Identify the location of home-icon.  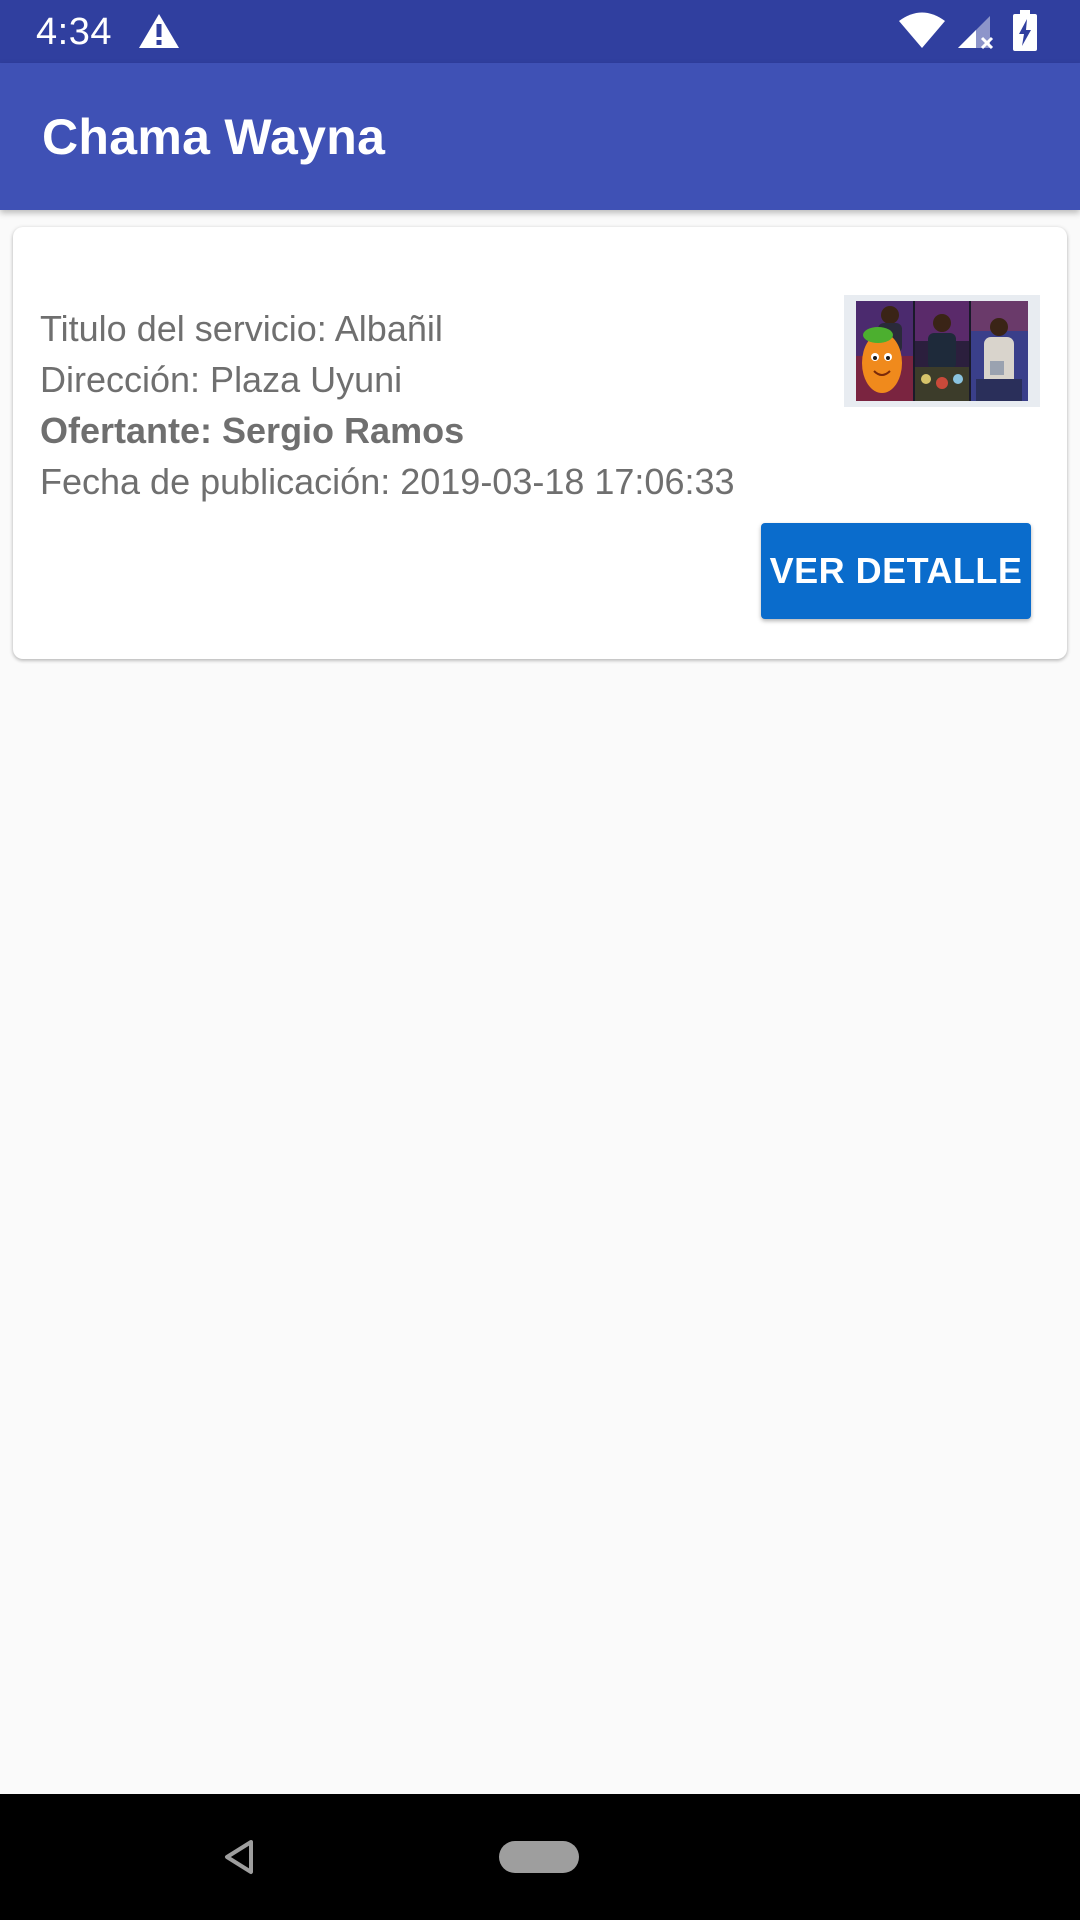
(539, 1857).